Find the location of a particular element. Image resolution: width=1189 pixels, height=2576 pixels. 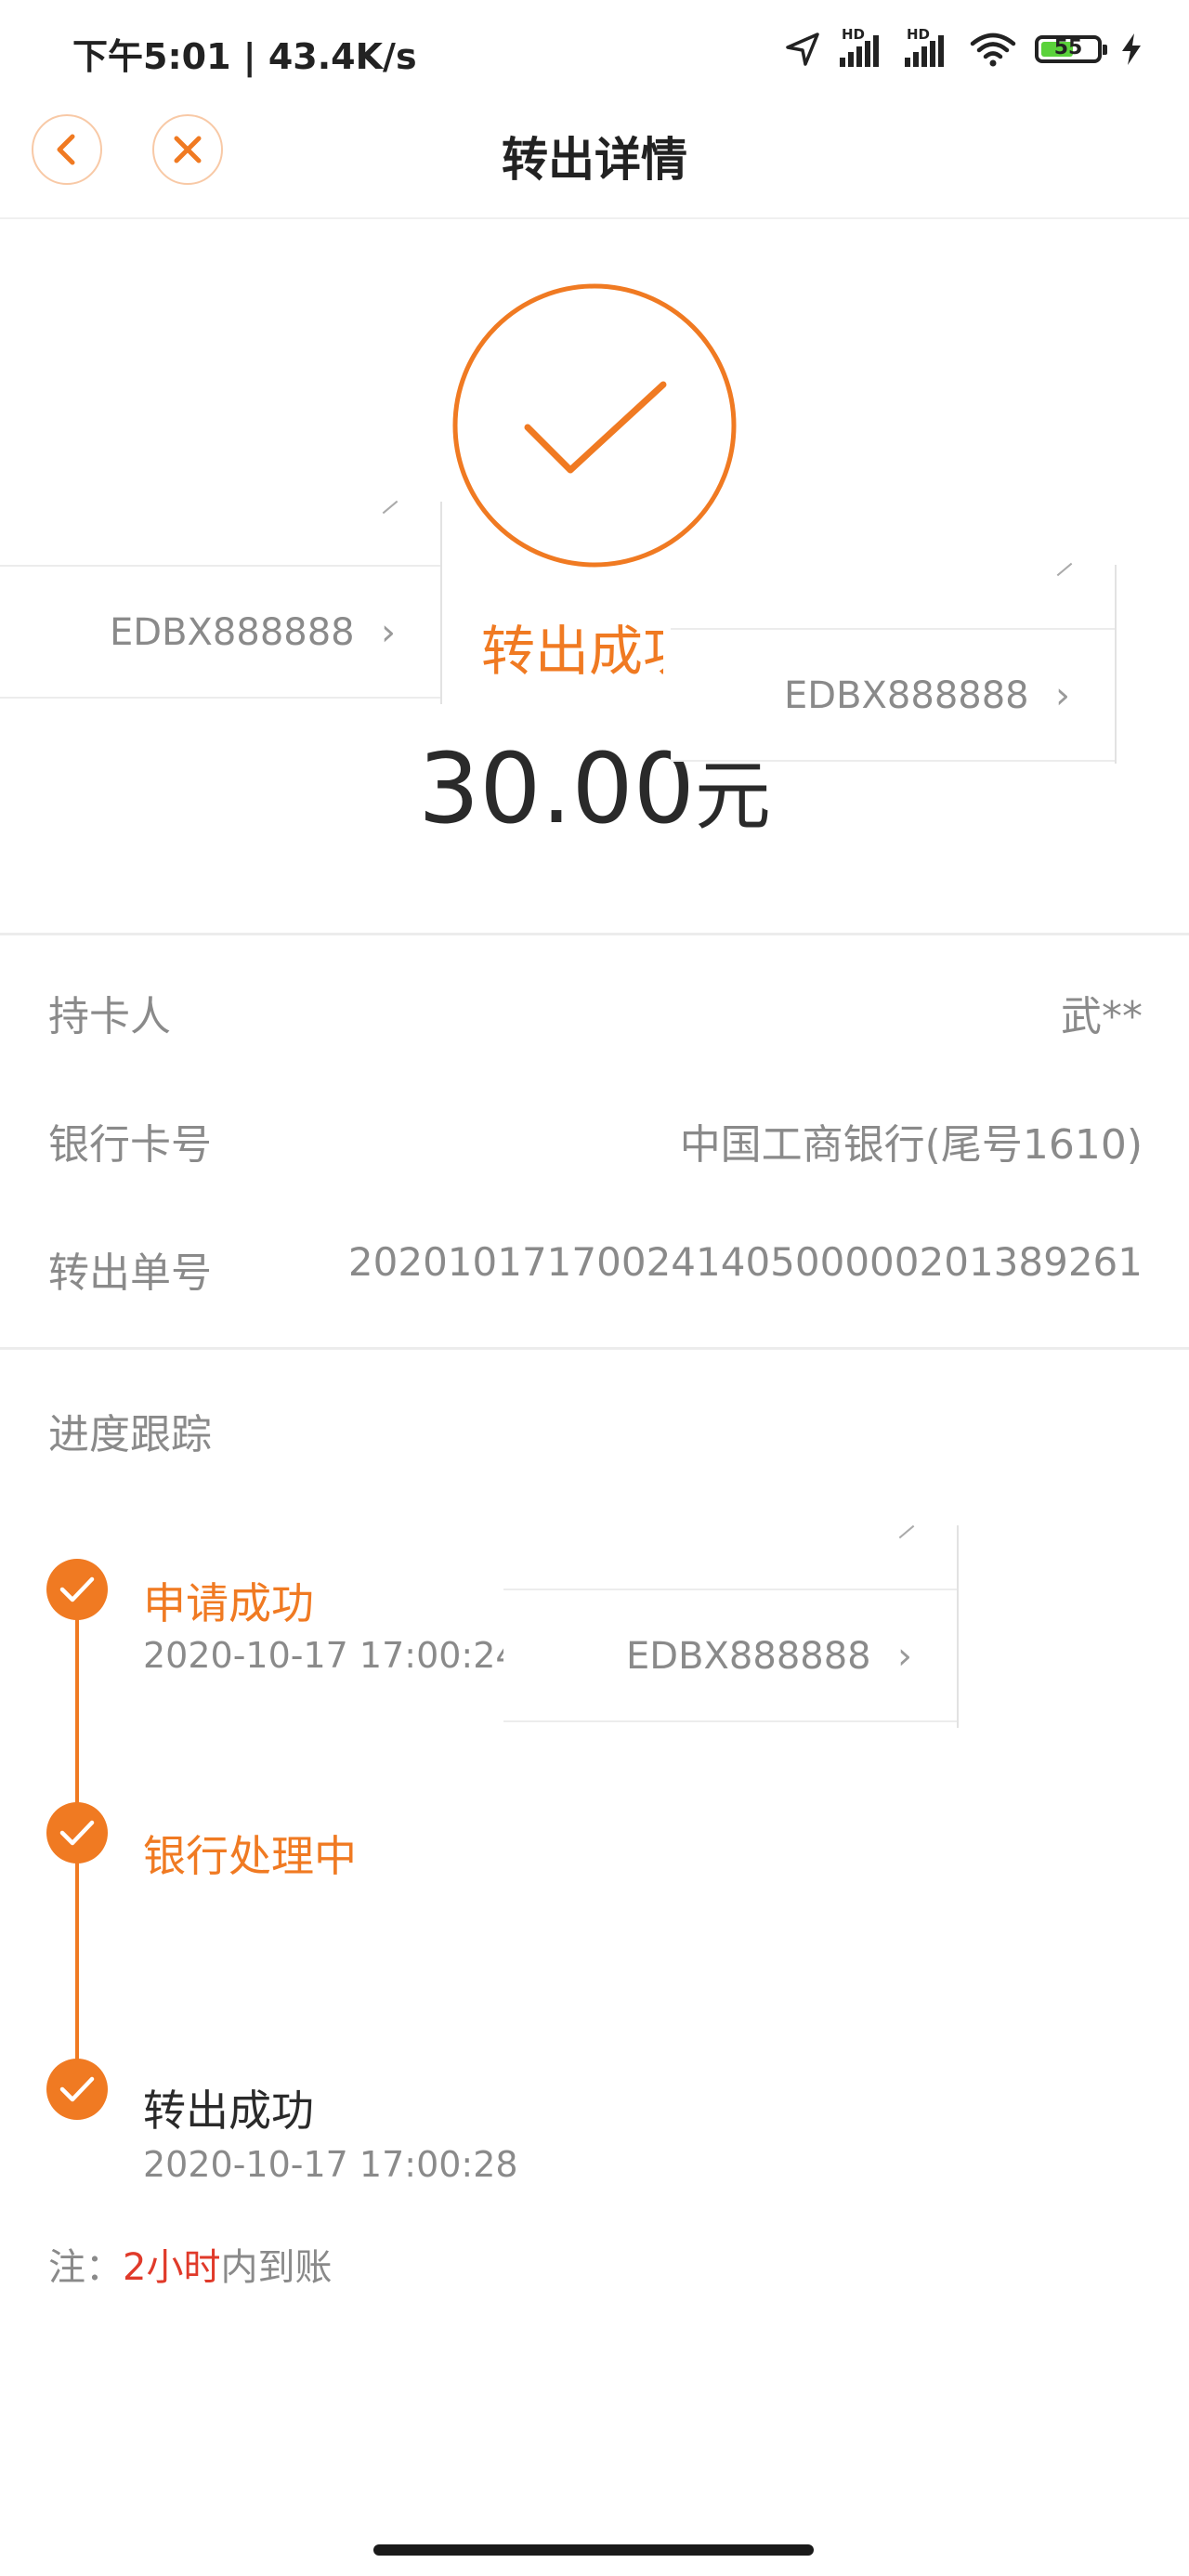

detail-row-order-number: 转出单号 20201017170024140500000201389261 is located at coordinates (594, 1266).